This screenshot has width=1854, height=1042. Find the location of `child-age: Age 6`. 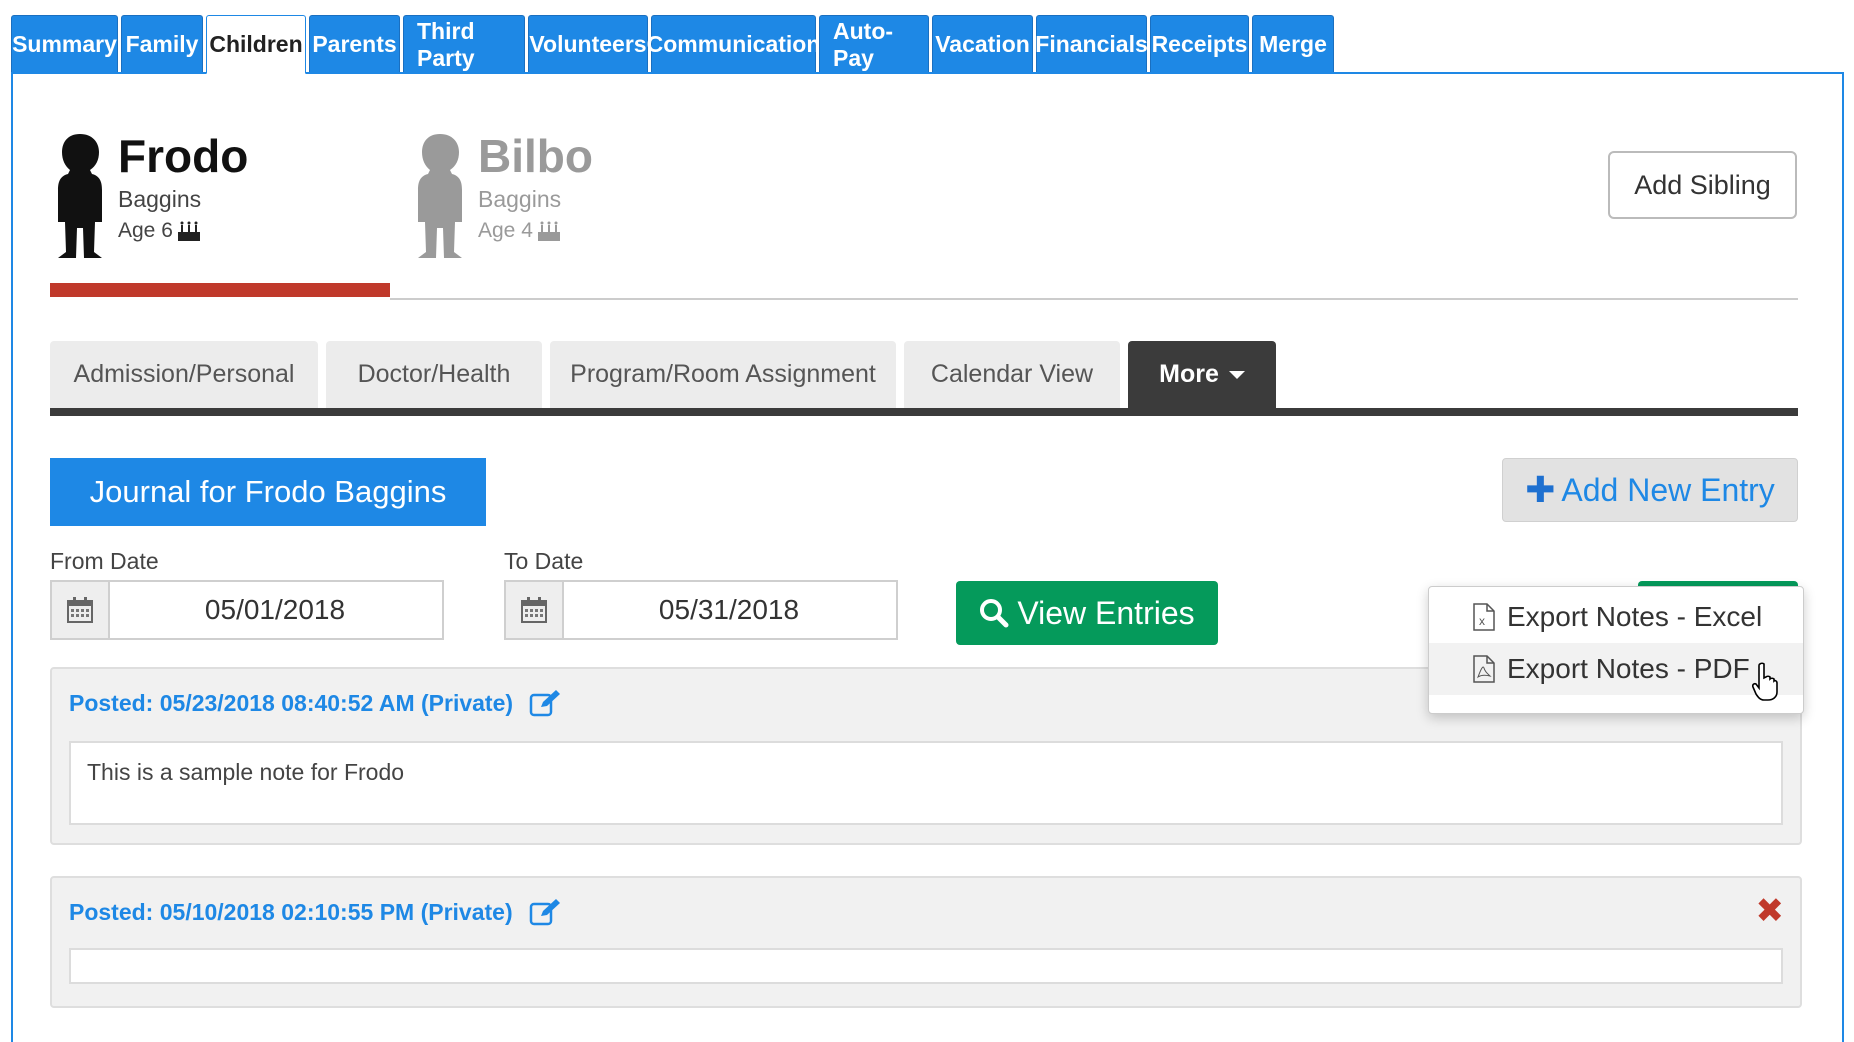

child-age: Age 6 is located at coordinates (183, 231).